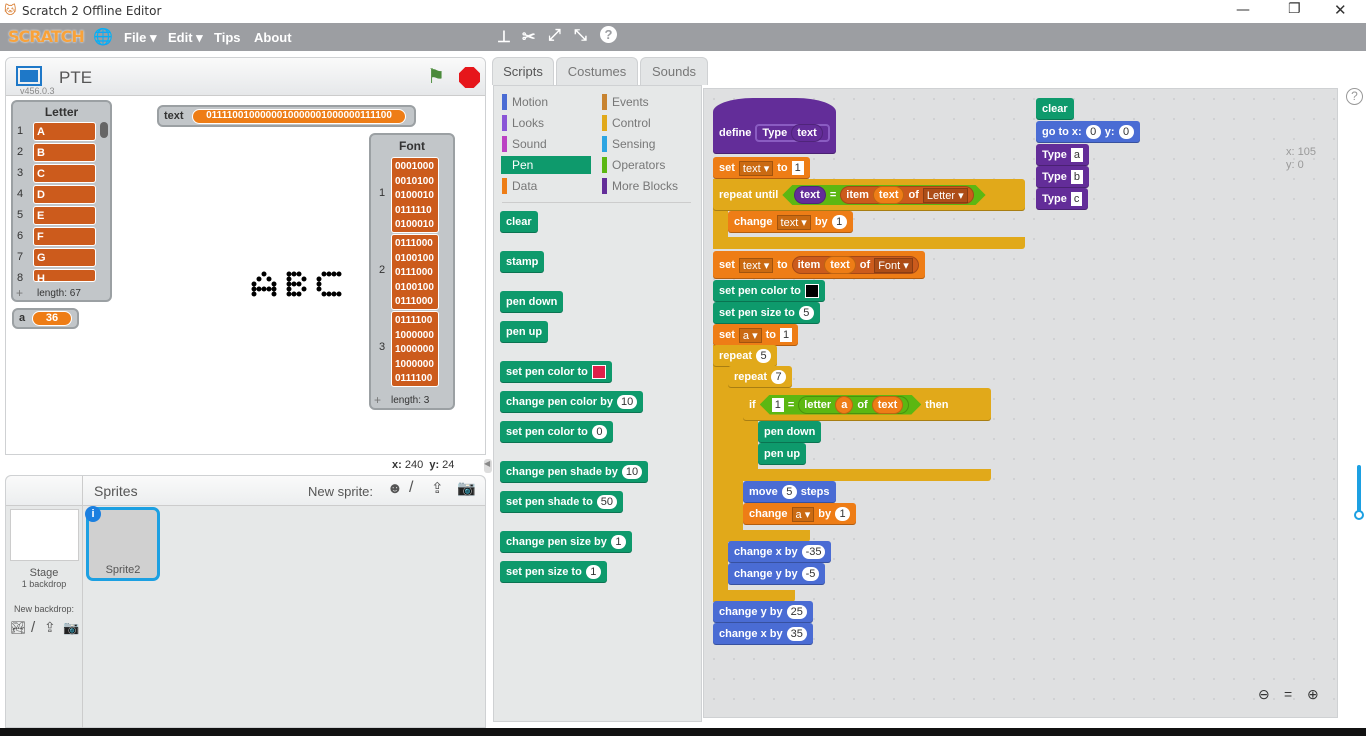  I want to click on set-pen-color-to-block: set pen color to, so click(556, 372).